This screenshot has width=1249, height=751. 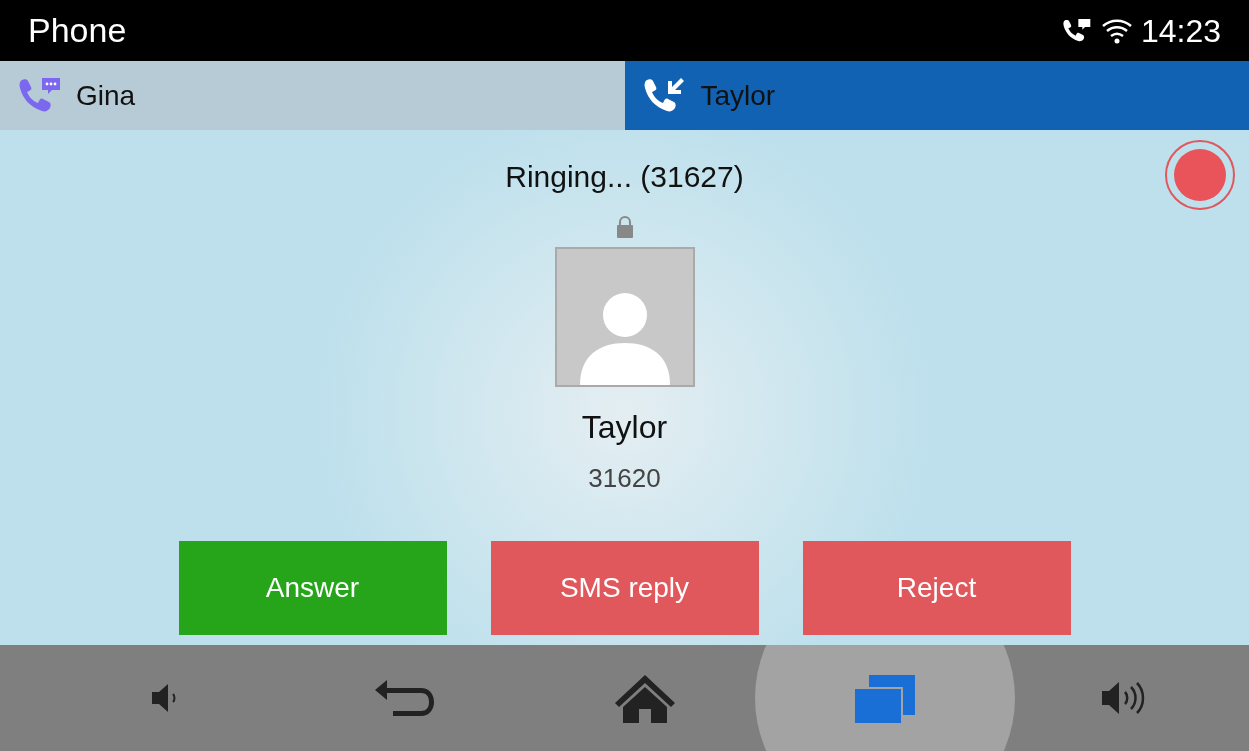 What do you see at coordinates (936, 95) in the screenshot?
I see `call-tab: Taylor` at bounding box center [936, 95].